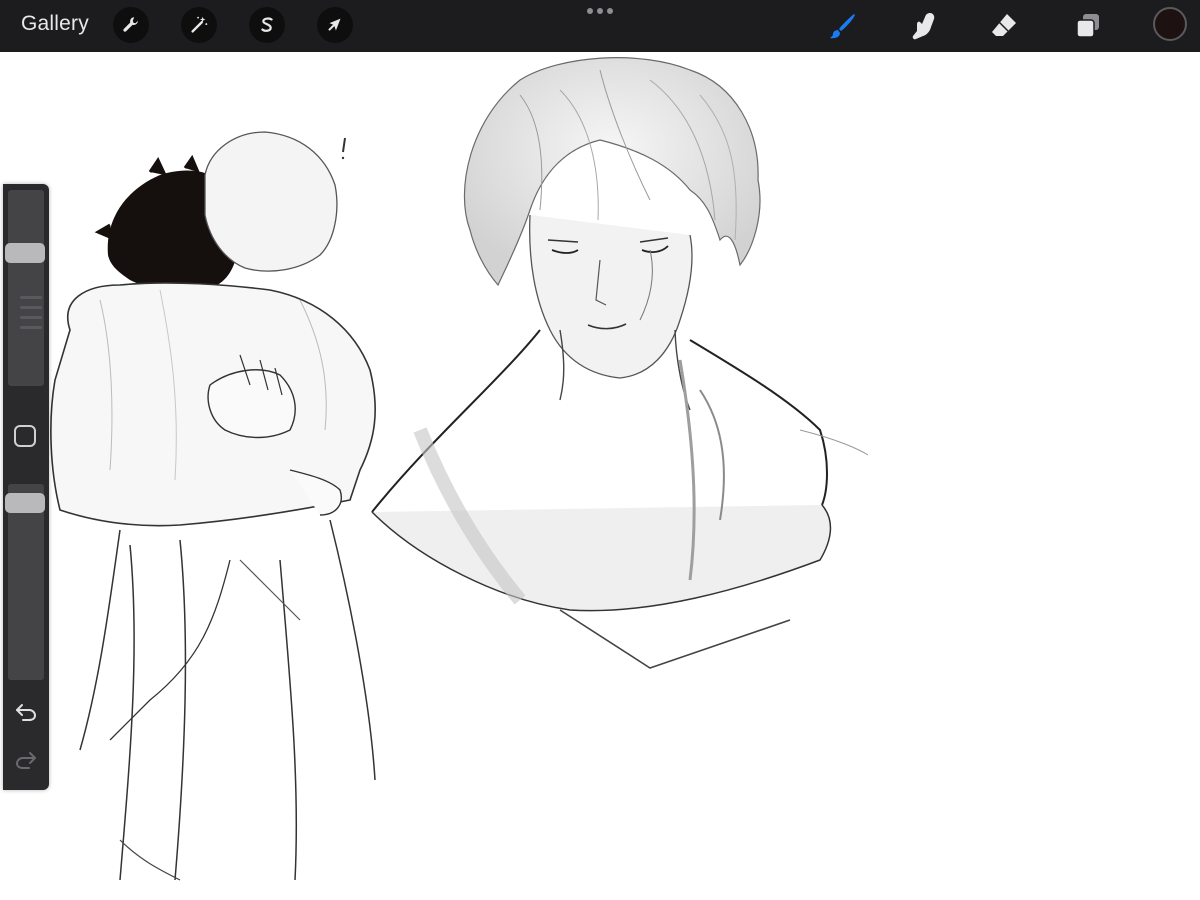 The width and height of the screenshot is (1200, 900). I want to click on actions-button, so click(131, 25).